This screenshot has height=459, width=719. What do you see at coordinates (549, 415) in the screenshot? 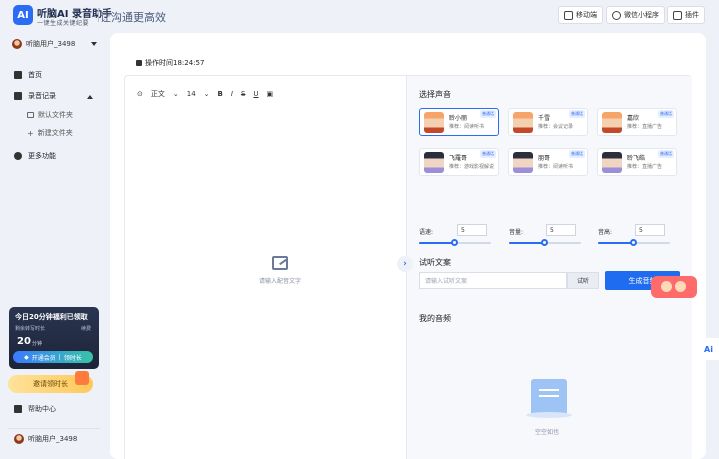
I see `empty-shadow` at bounding box center [549, 415].